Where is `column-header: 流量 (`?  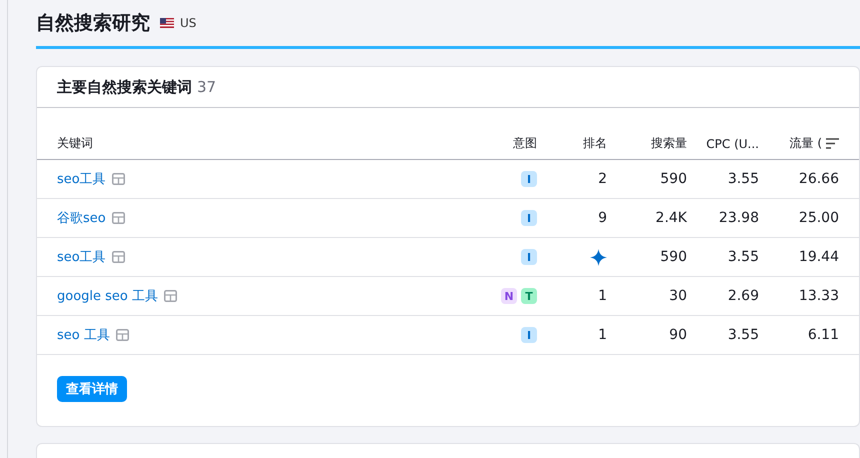 column-header: 流量 ( is located at coordinates (806, 143).